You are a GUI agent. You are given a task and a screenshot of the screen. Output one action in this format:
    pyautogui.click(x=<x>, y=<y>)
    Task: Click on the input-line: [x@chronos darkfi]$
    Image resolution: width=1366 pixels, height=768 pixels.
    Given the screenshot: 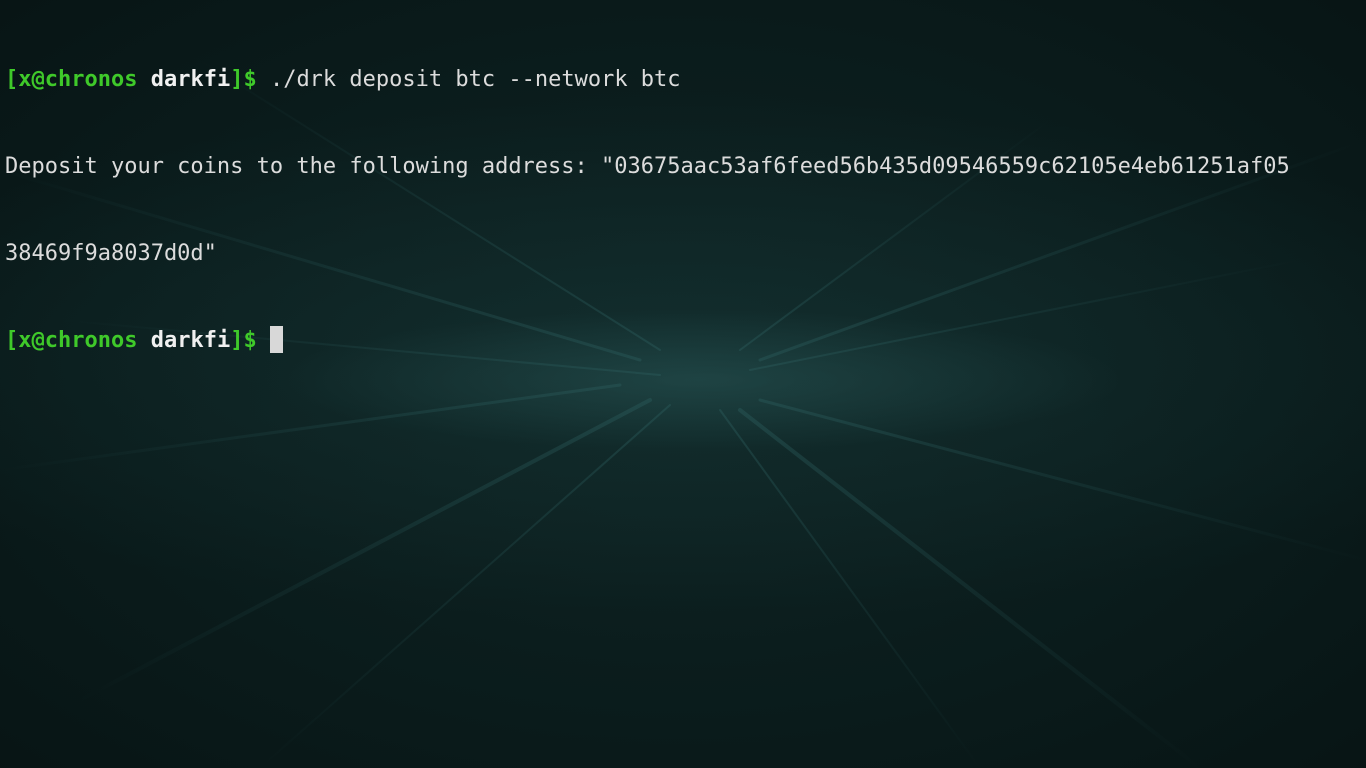 What is the action you would take?
    pyautogui.click(x=684, y=340)
    